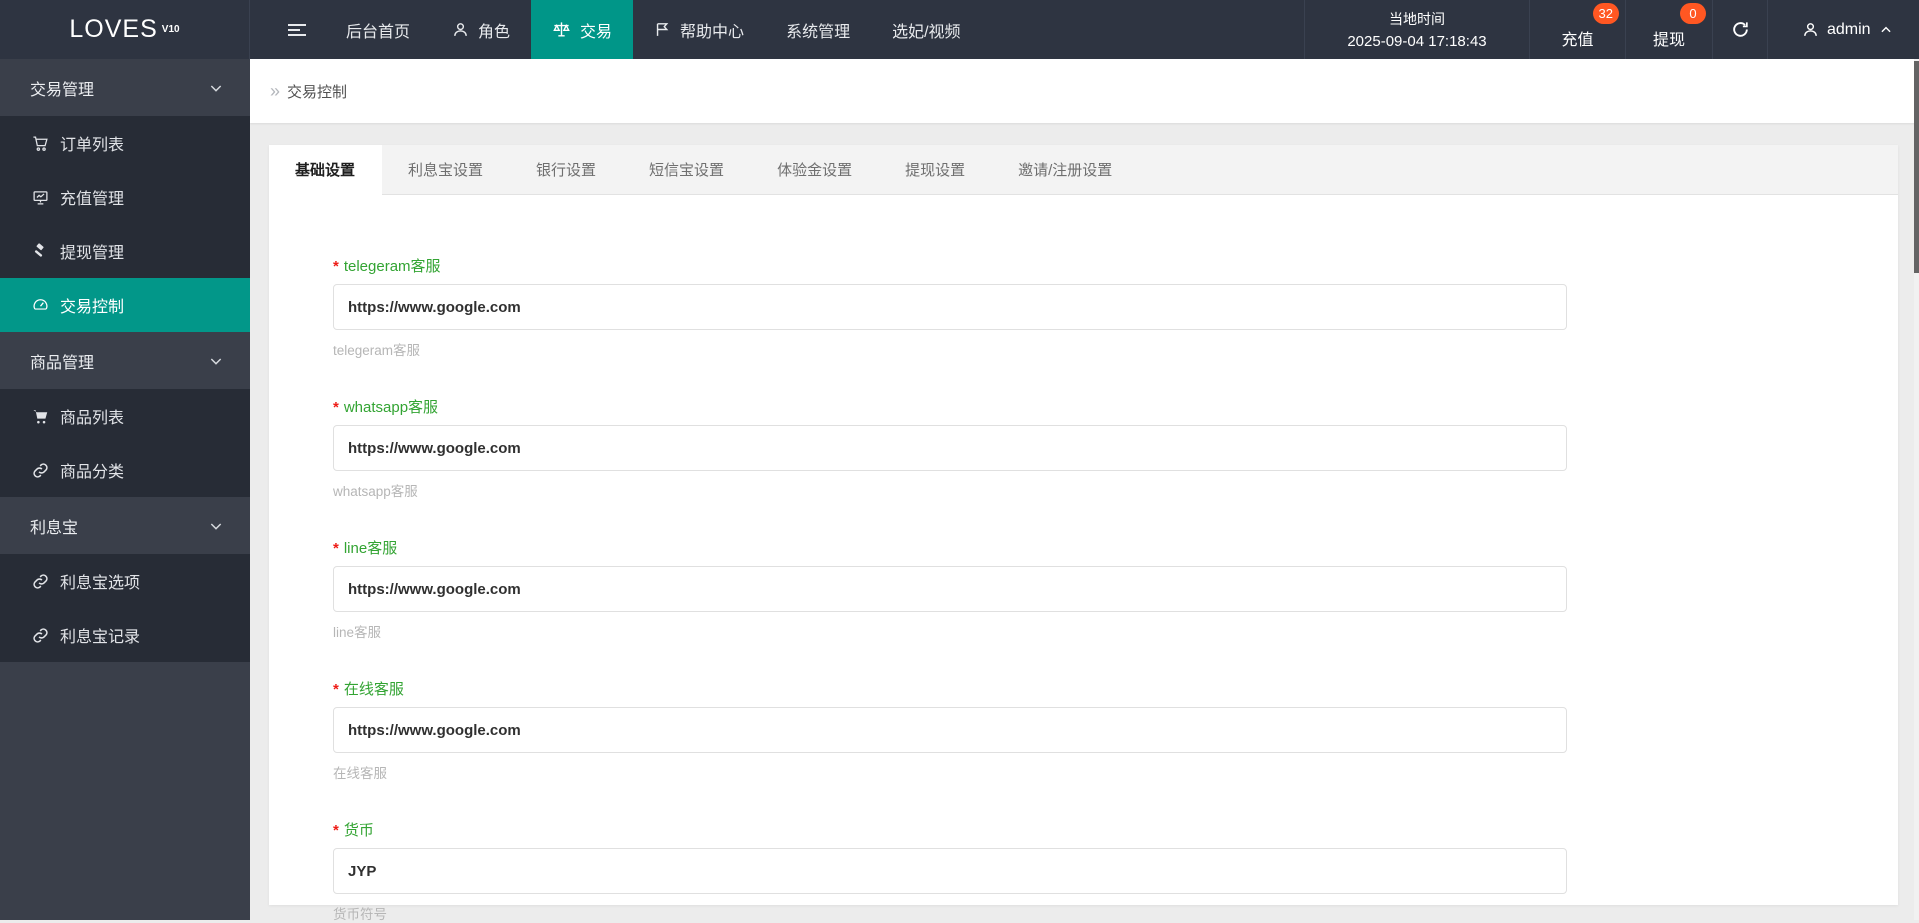 This screenshot has width=1919, height=923. I want to click on breadcrumb: » 交易控制, so click(1084, 91).